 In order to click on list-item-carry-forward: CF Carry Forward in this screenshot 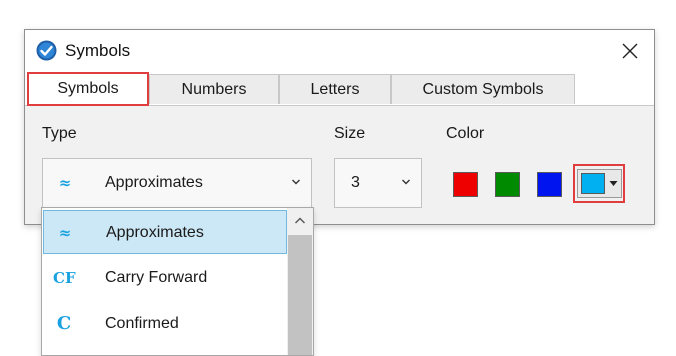, I will do `click(165, 278)`.